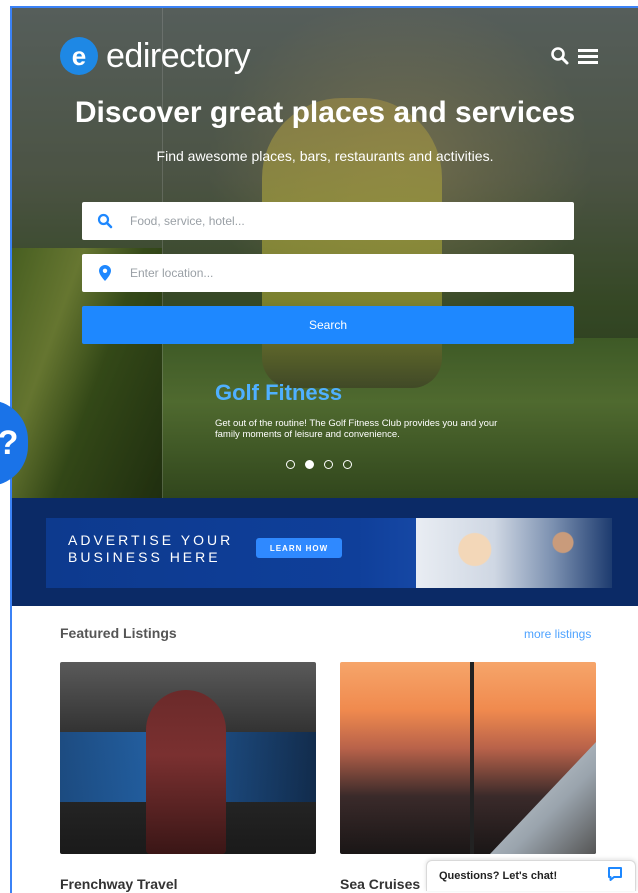 This screenshot has height=893, width=638. I want to click on chat-widget: Questions? Let's chat!, so click(531, 875).